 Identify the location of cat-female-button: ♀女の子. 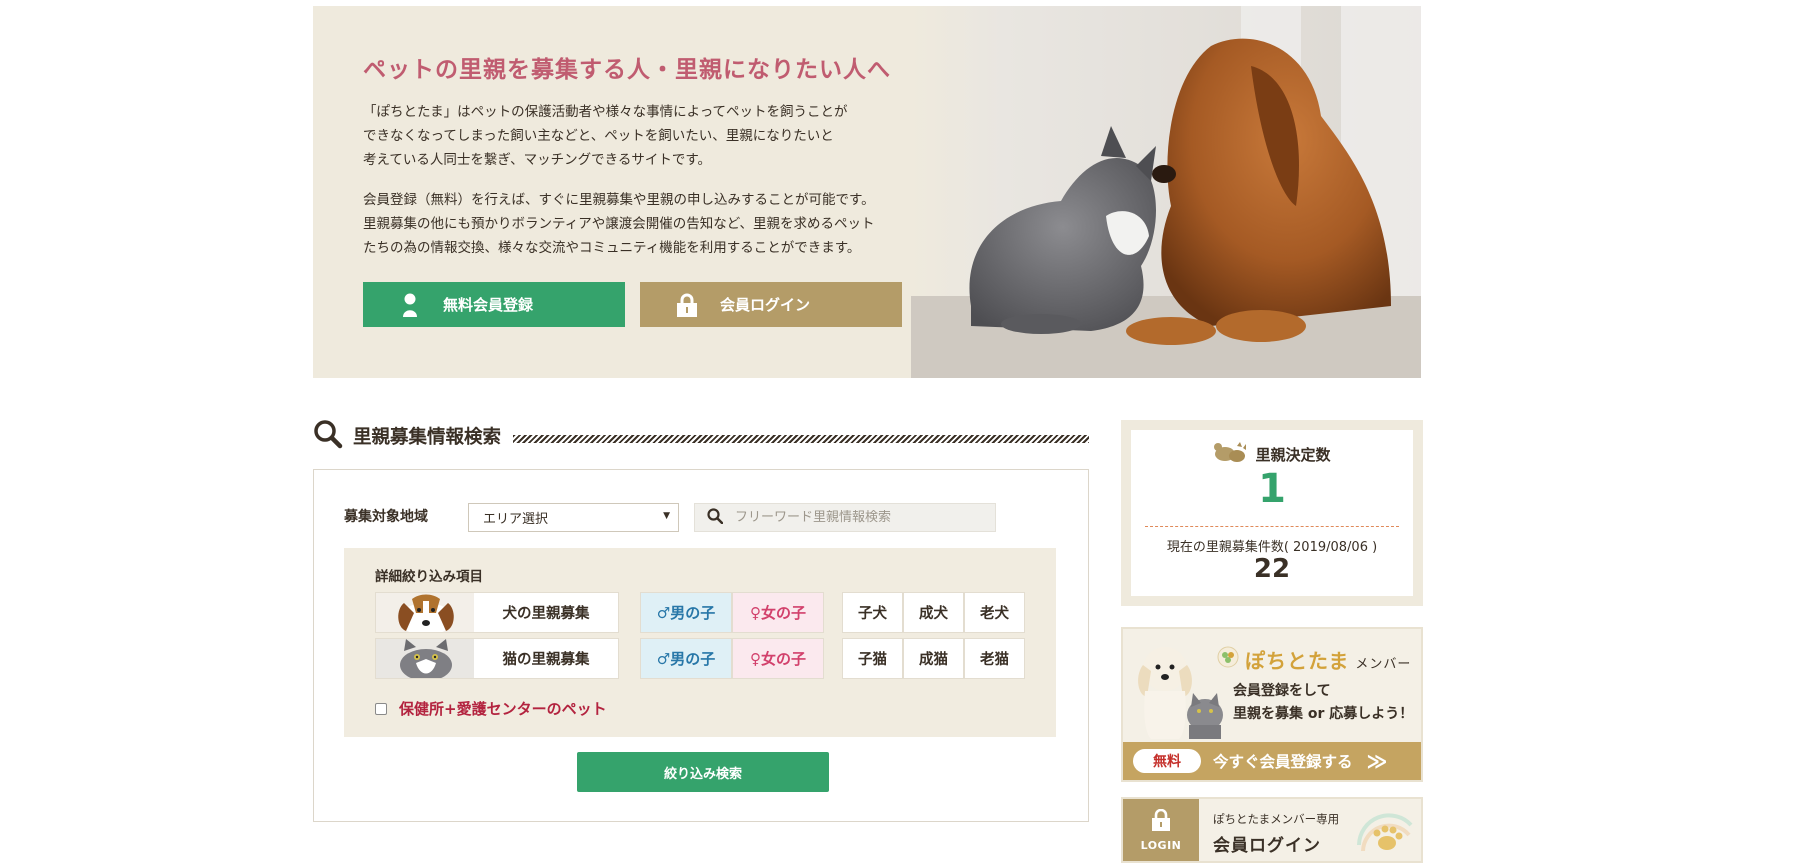
(778, 658).